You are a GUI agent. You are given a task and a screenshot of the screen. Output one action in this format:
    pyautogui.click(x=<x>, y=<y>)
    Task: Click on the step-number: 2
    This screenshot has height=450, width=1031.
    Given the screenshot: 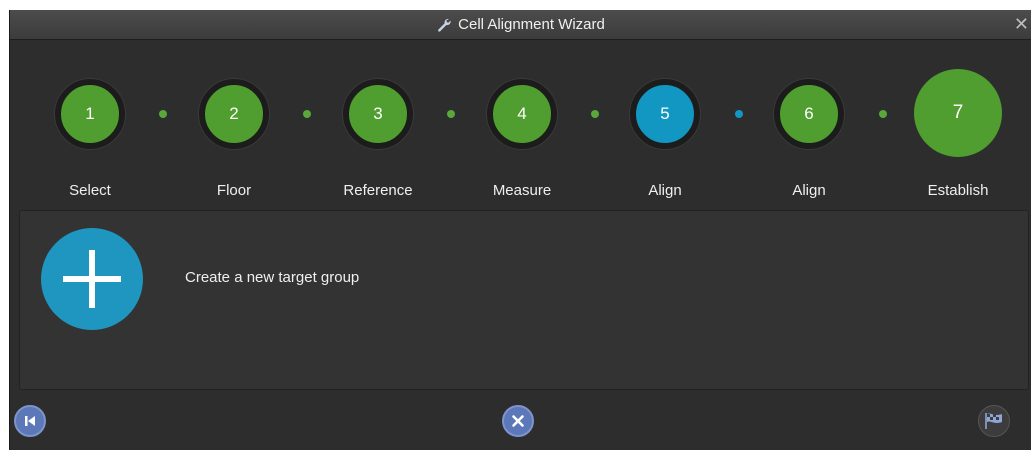 What is the action you would take?
    pyautogui.click(x=234, y=113)
    